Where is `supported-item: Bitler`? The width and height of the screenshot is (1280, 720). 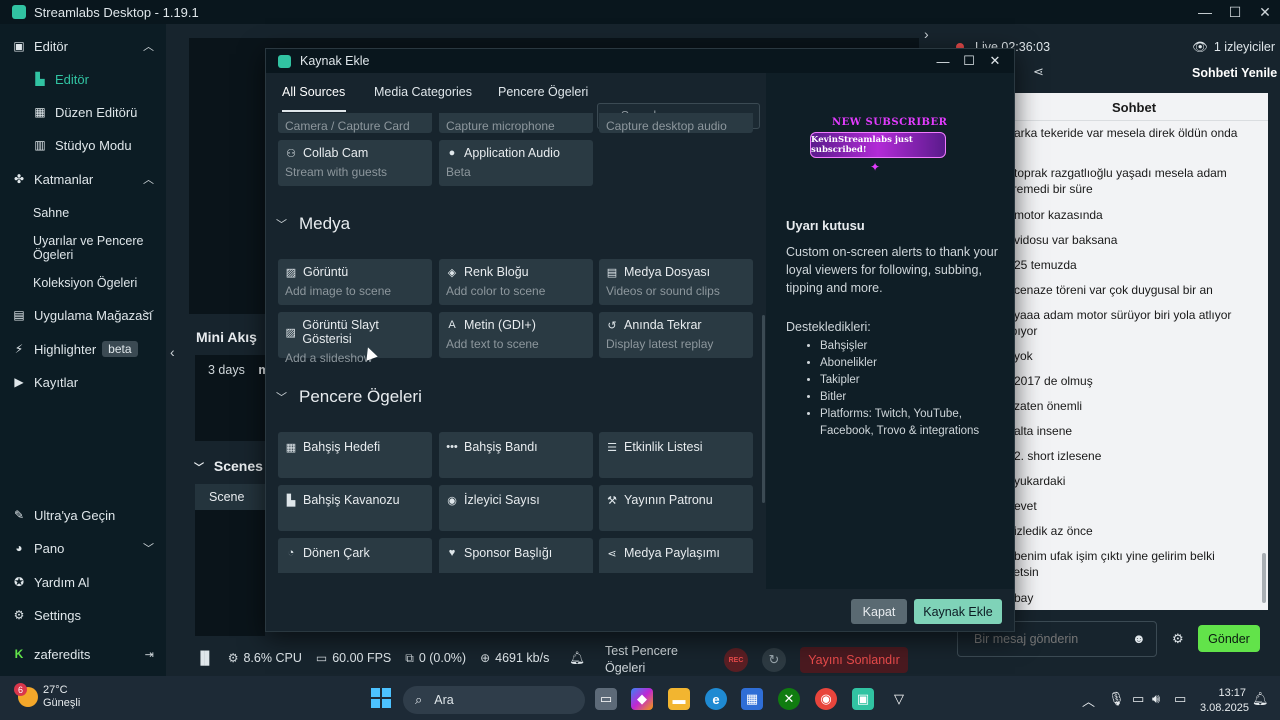 supported-item: Bitler is located at coordinates (909, 397).